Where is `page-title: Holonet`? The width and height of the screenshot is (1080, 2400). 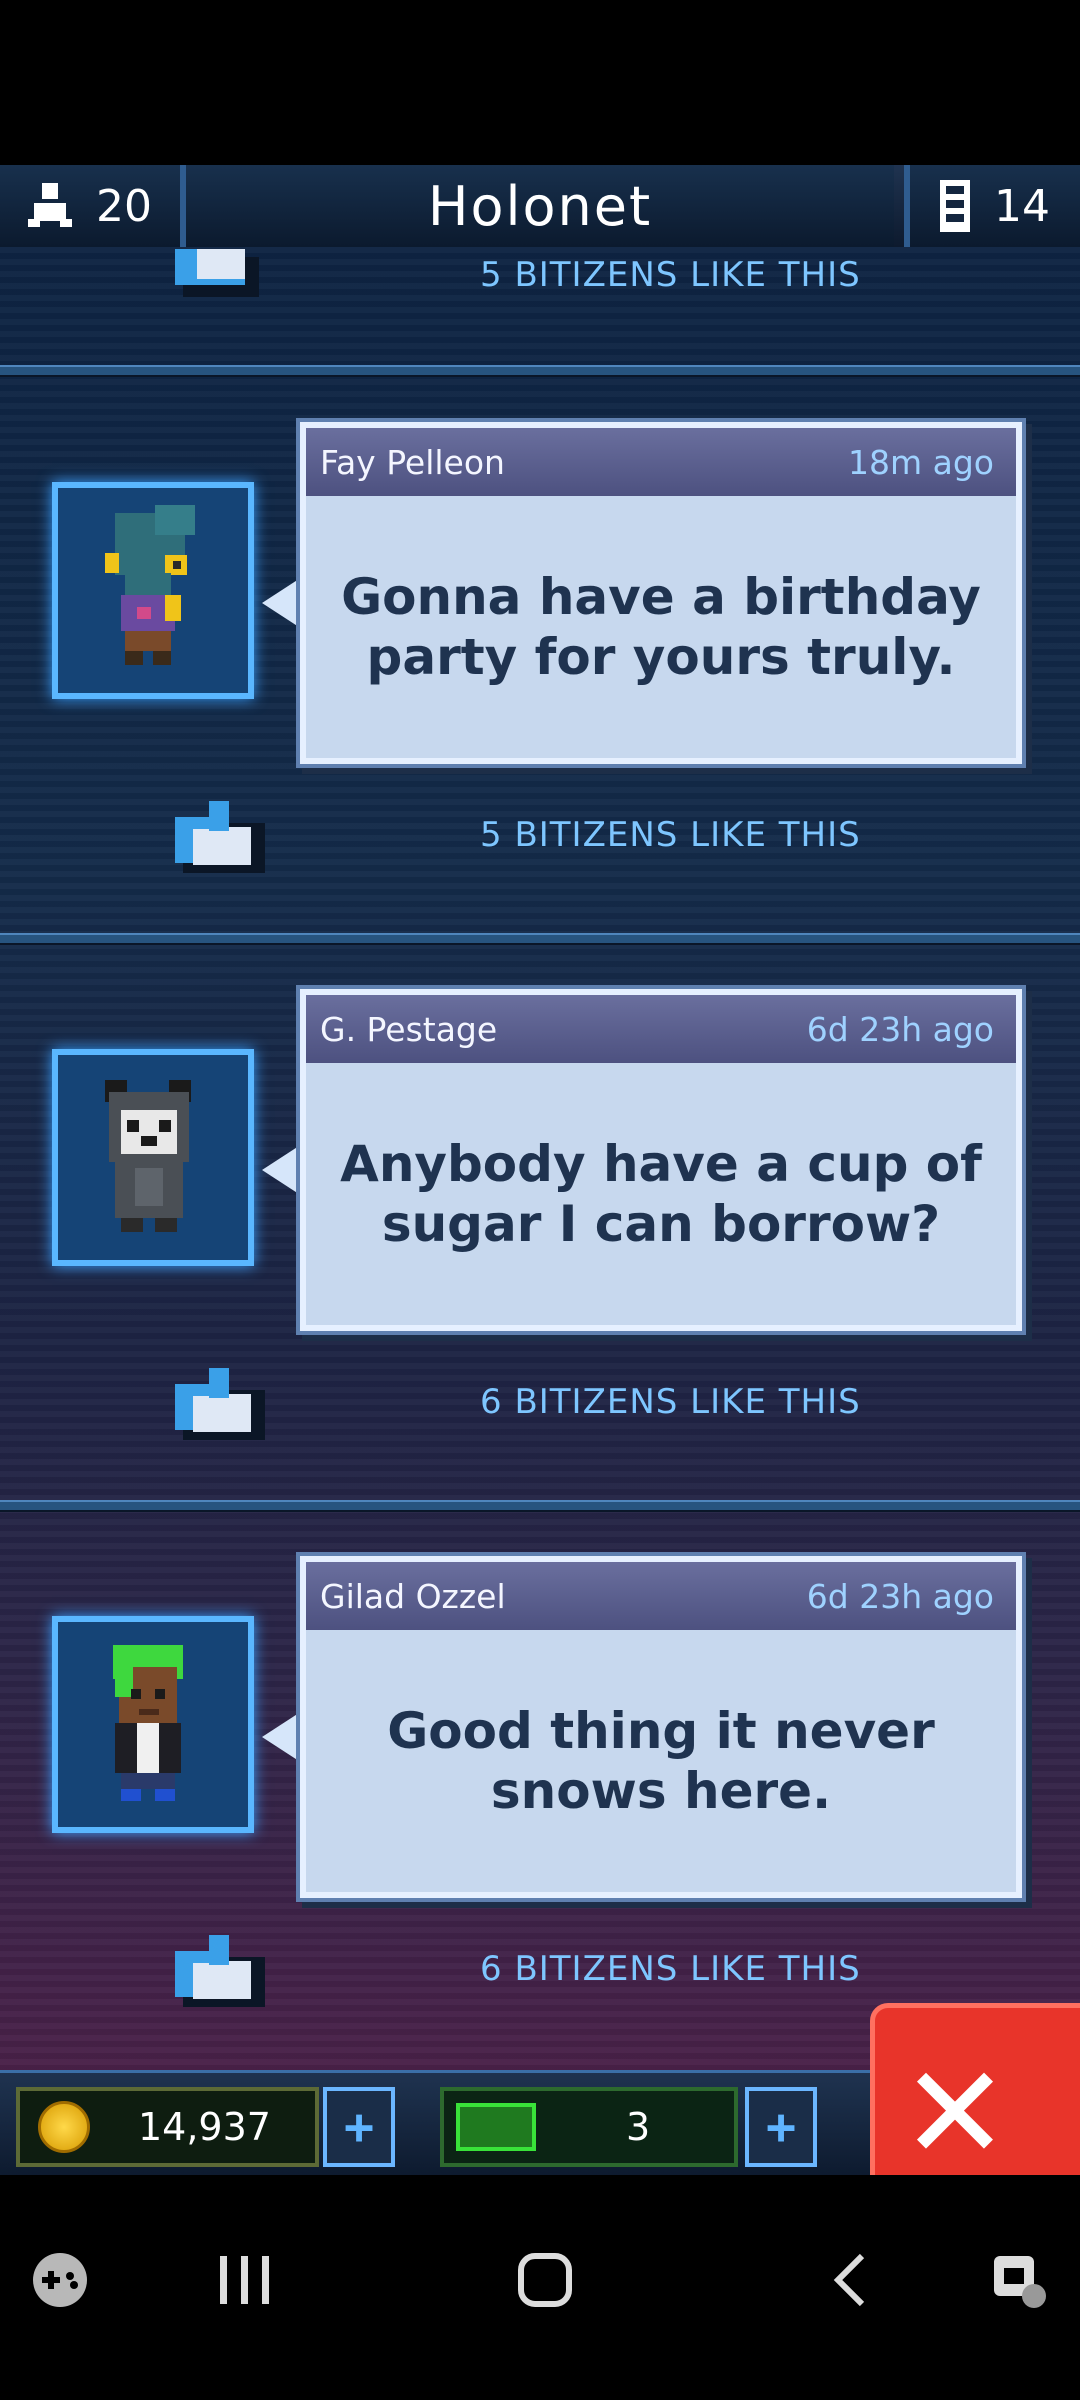
page-title: Holonet is located at coordinates (540, 206).